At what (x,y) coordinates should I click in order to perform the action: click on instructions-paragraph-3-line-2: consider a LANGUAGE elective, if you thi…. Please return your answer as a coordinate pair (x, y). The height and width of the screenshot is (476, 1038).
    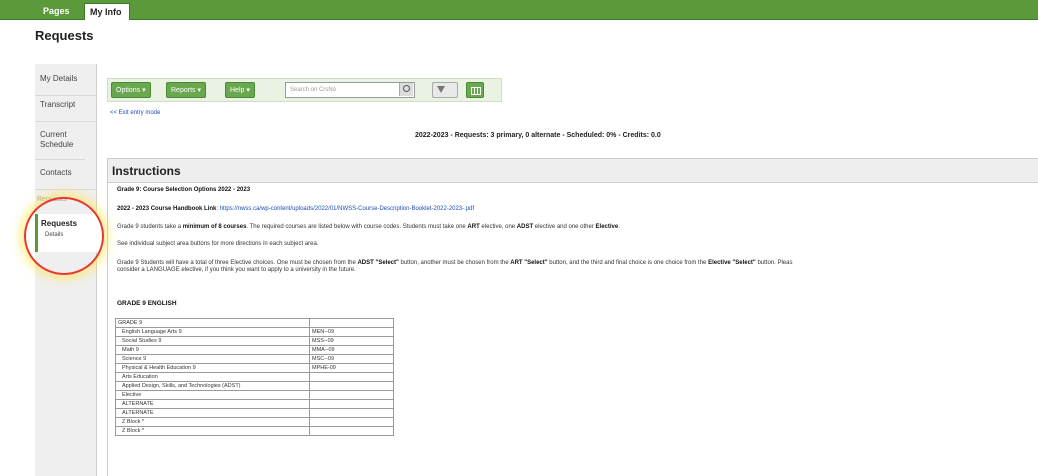
    Looking at the image, I should click on (236, 270).